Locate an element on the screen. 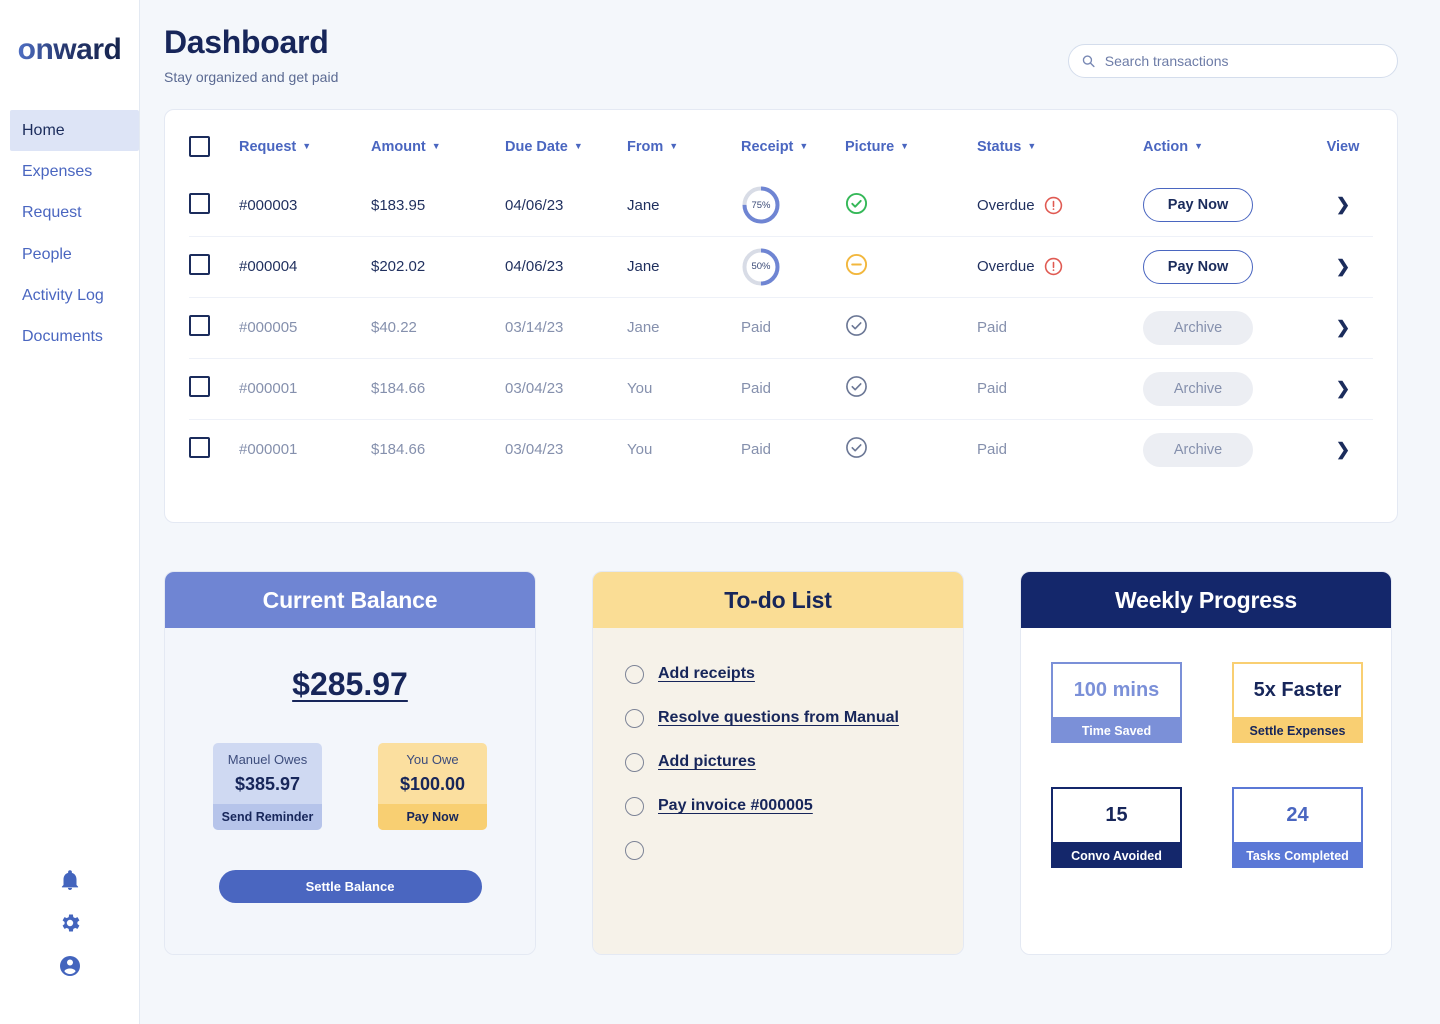  bell-icon is located at coordinates (70, 880).